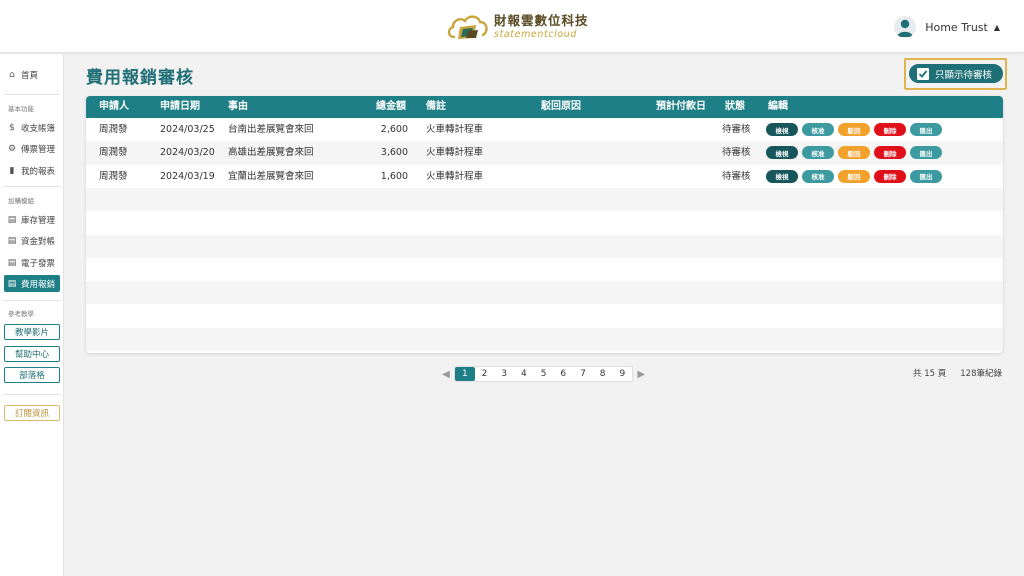 The image size is (1024, 576). I want to click on amount-cell: 1,600, so click(394, 176).